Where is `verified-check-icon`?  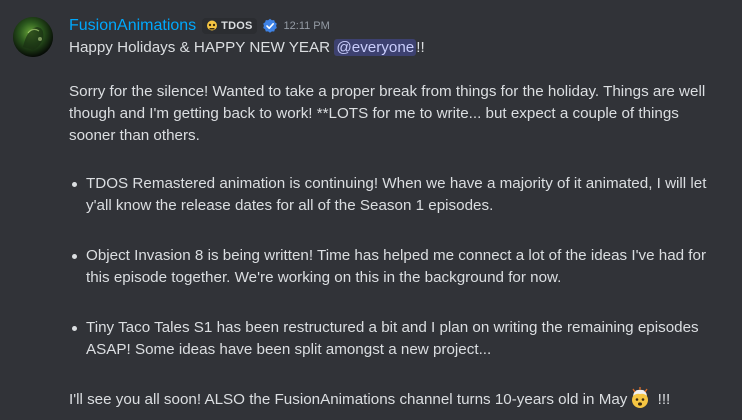 verified-check-icon is located at coordinates (269, 25).